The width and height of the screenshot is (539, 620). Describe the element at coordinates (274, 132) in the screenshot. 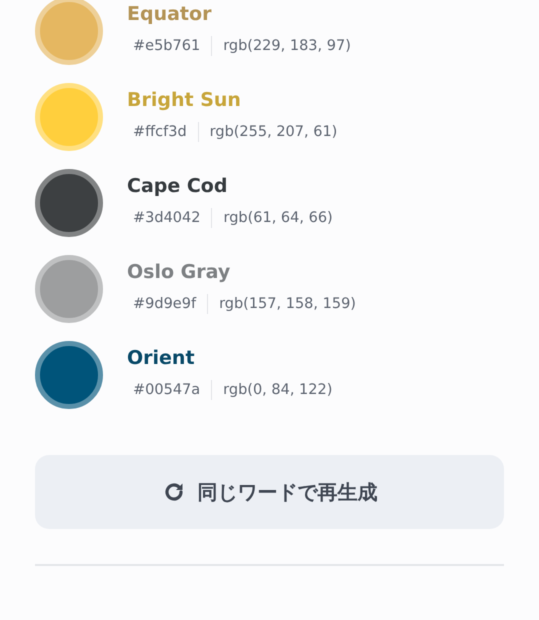

I see `rgb-code: rgb(255, 207, 61)` at that location.